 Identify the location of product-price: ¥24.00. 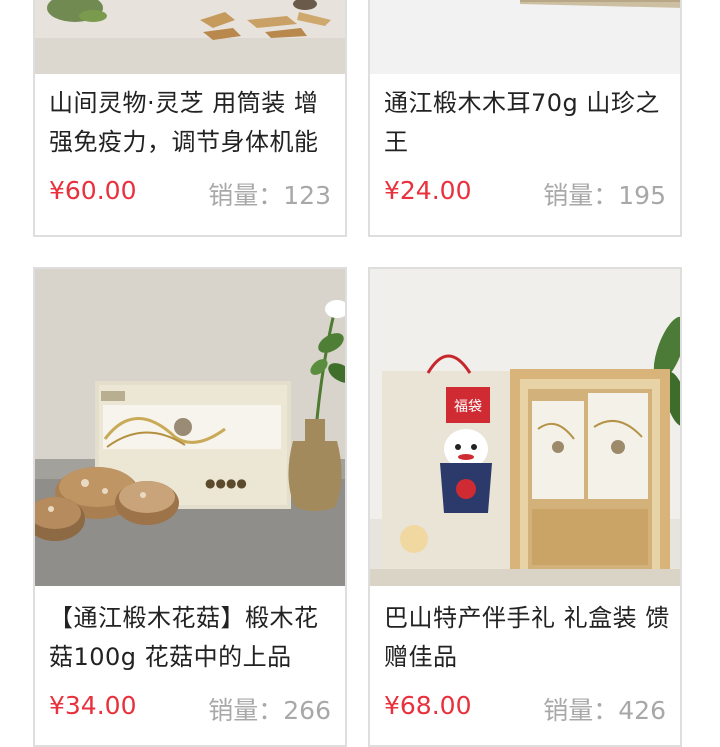
(428, 190).